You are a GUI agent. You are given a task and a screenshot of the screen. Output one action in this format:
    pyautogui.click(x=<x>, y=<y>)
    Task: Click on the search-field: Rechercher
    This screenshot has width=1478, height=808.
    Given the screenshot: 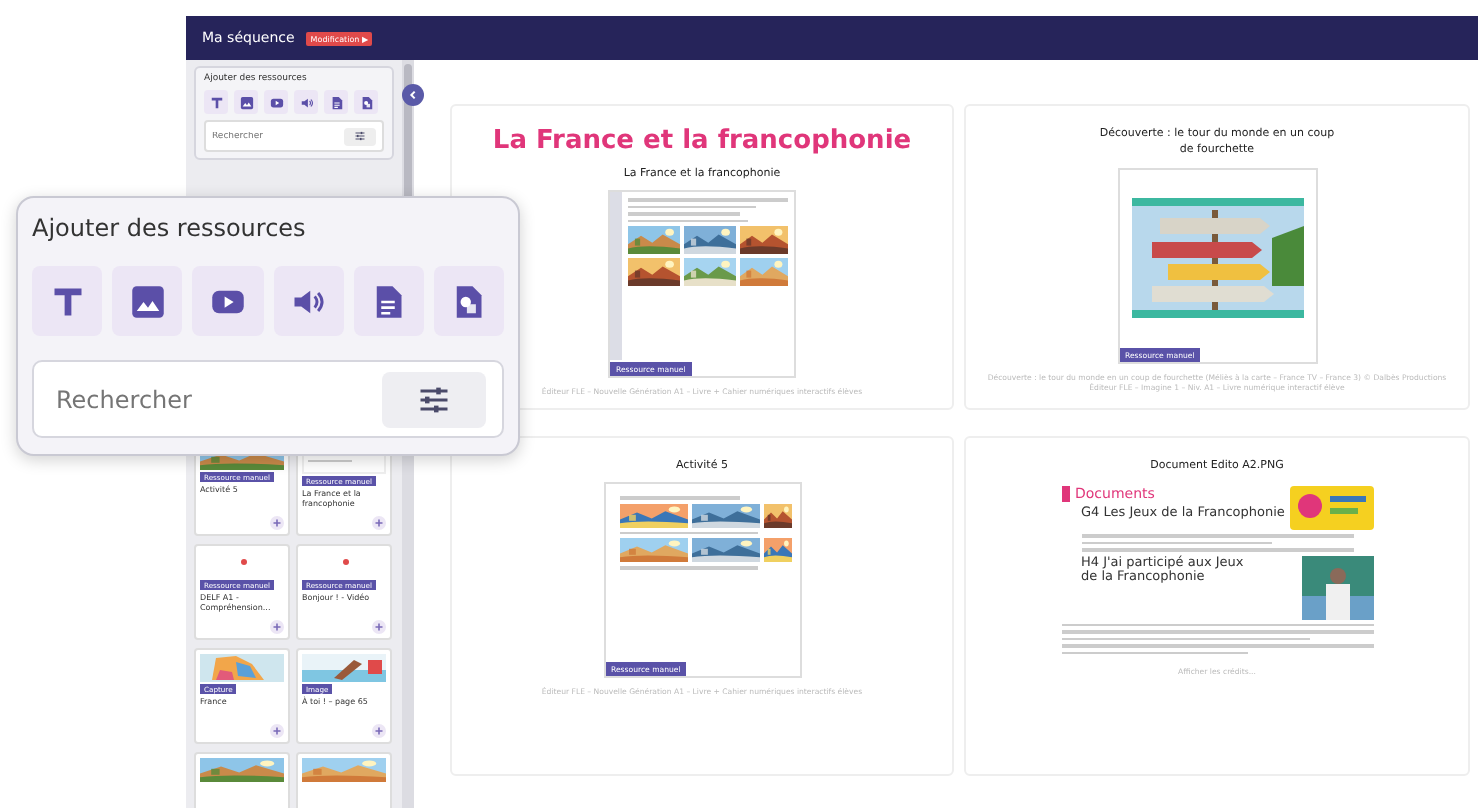 What is the action you would take?
    pyautogui.click(x=196, y=399)
    